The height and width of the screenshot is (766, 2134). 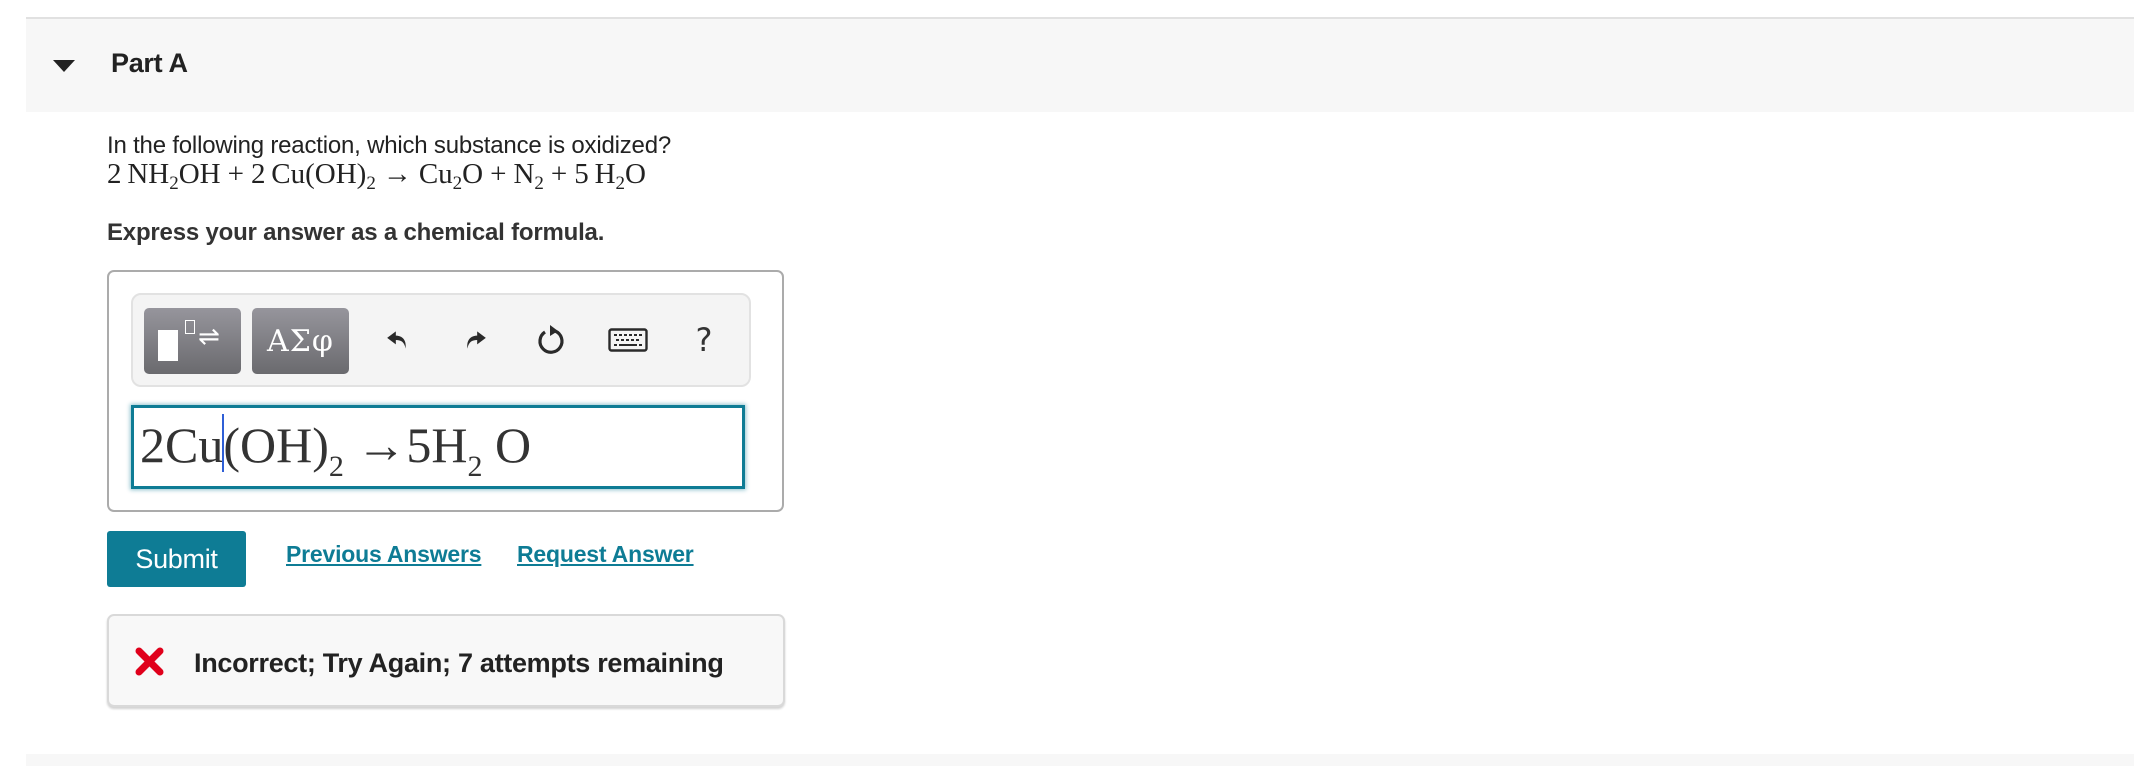 What do you see at coordinates (398, 340) in the screenshot?
I see `undo-icon` at bounding box center [398, 340].